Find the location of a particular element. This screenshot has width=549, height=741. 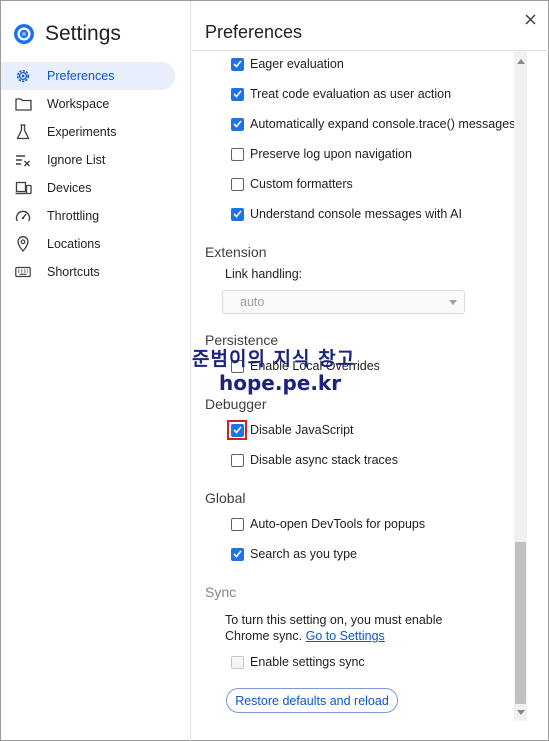

app-header: Settings is located at coordinates (67, 34).